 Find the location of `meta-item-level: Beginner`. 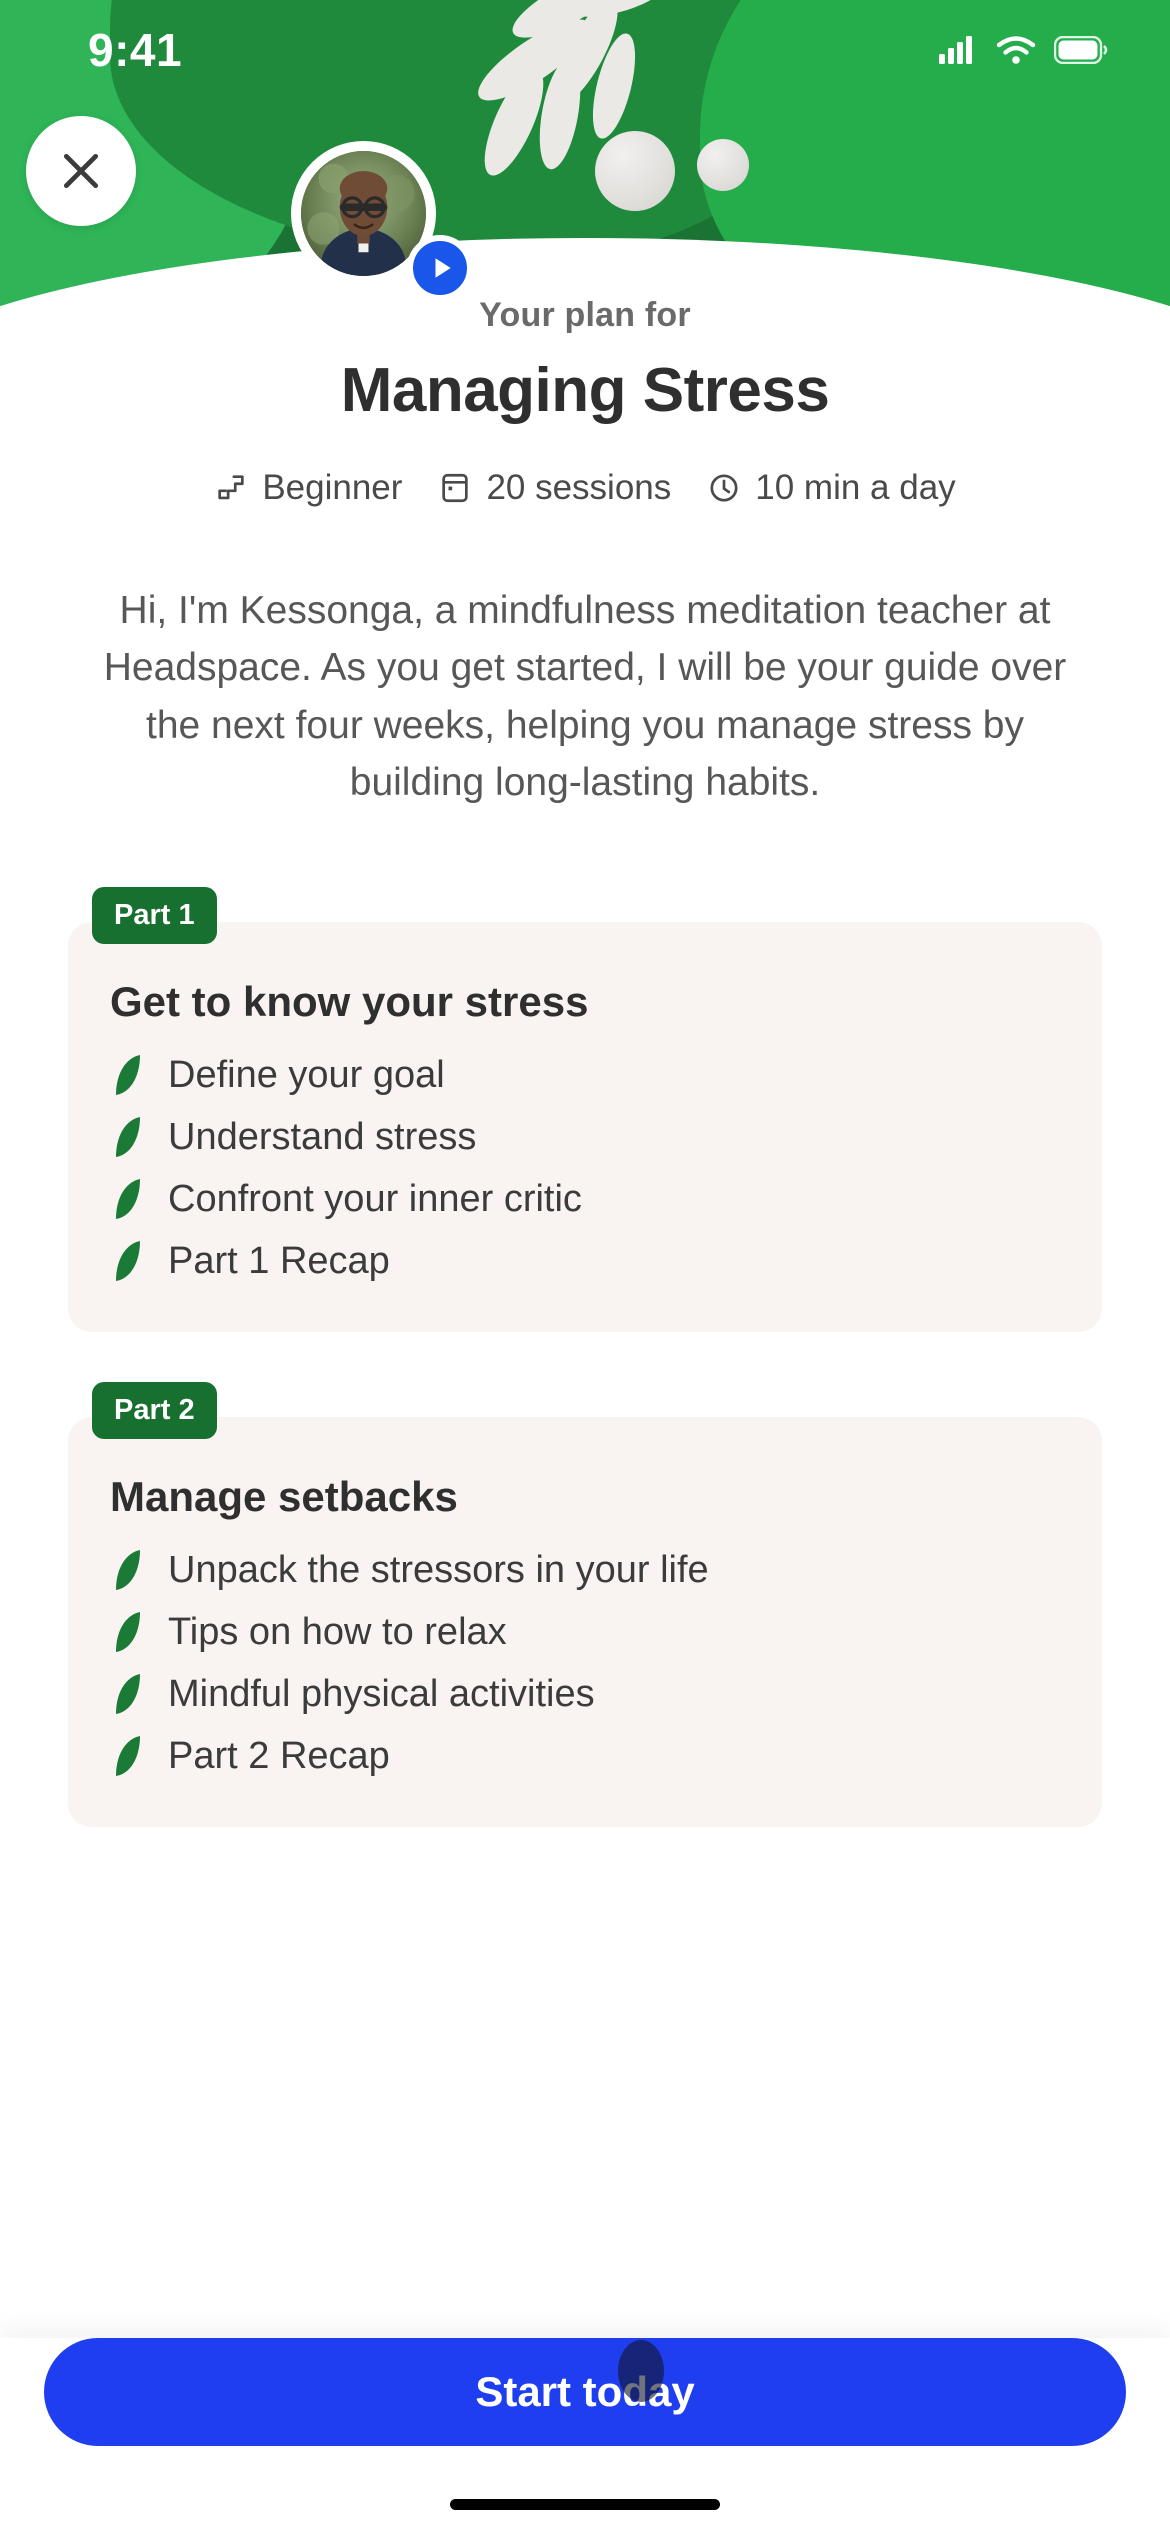

meta-item-level: Beginner is located at coordinates (308, 488).